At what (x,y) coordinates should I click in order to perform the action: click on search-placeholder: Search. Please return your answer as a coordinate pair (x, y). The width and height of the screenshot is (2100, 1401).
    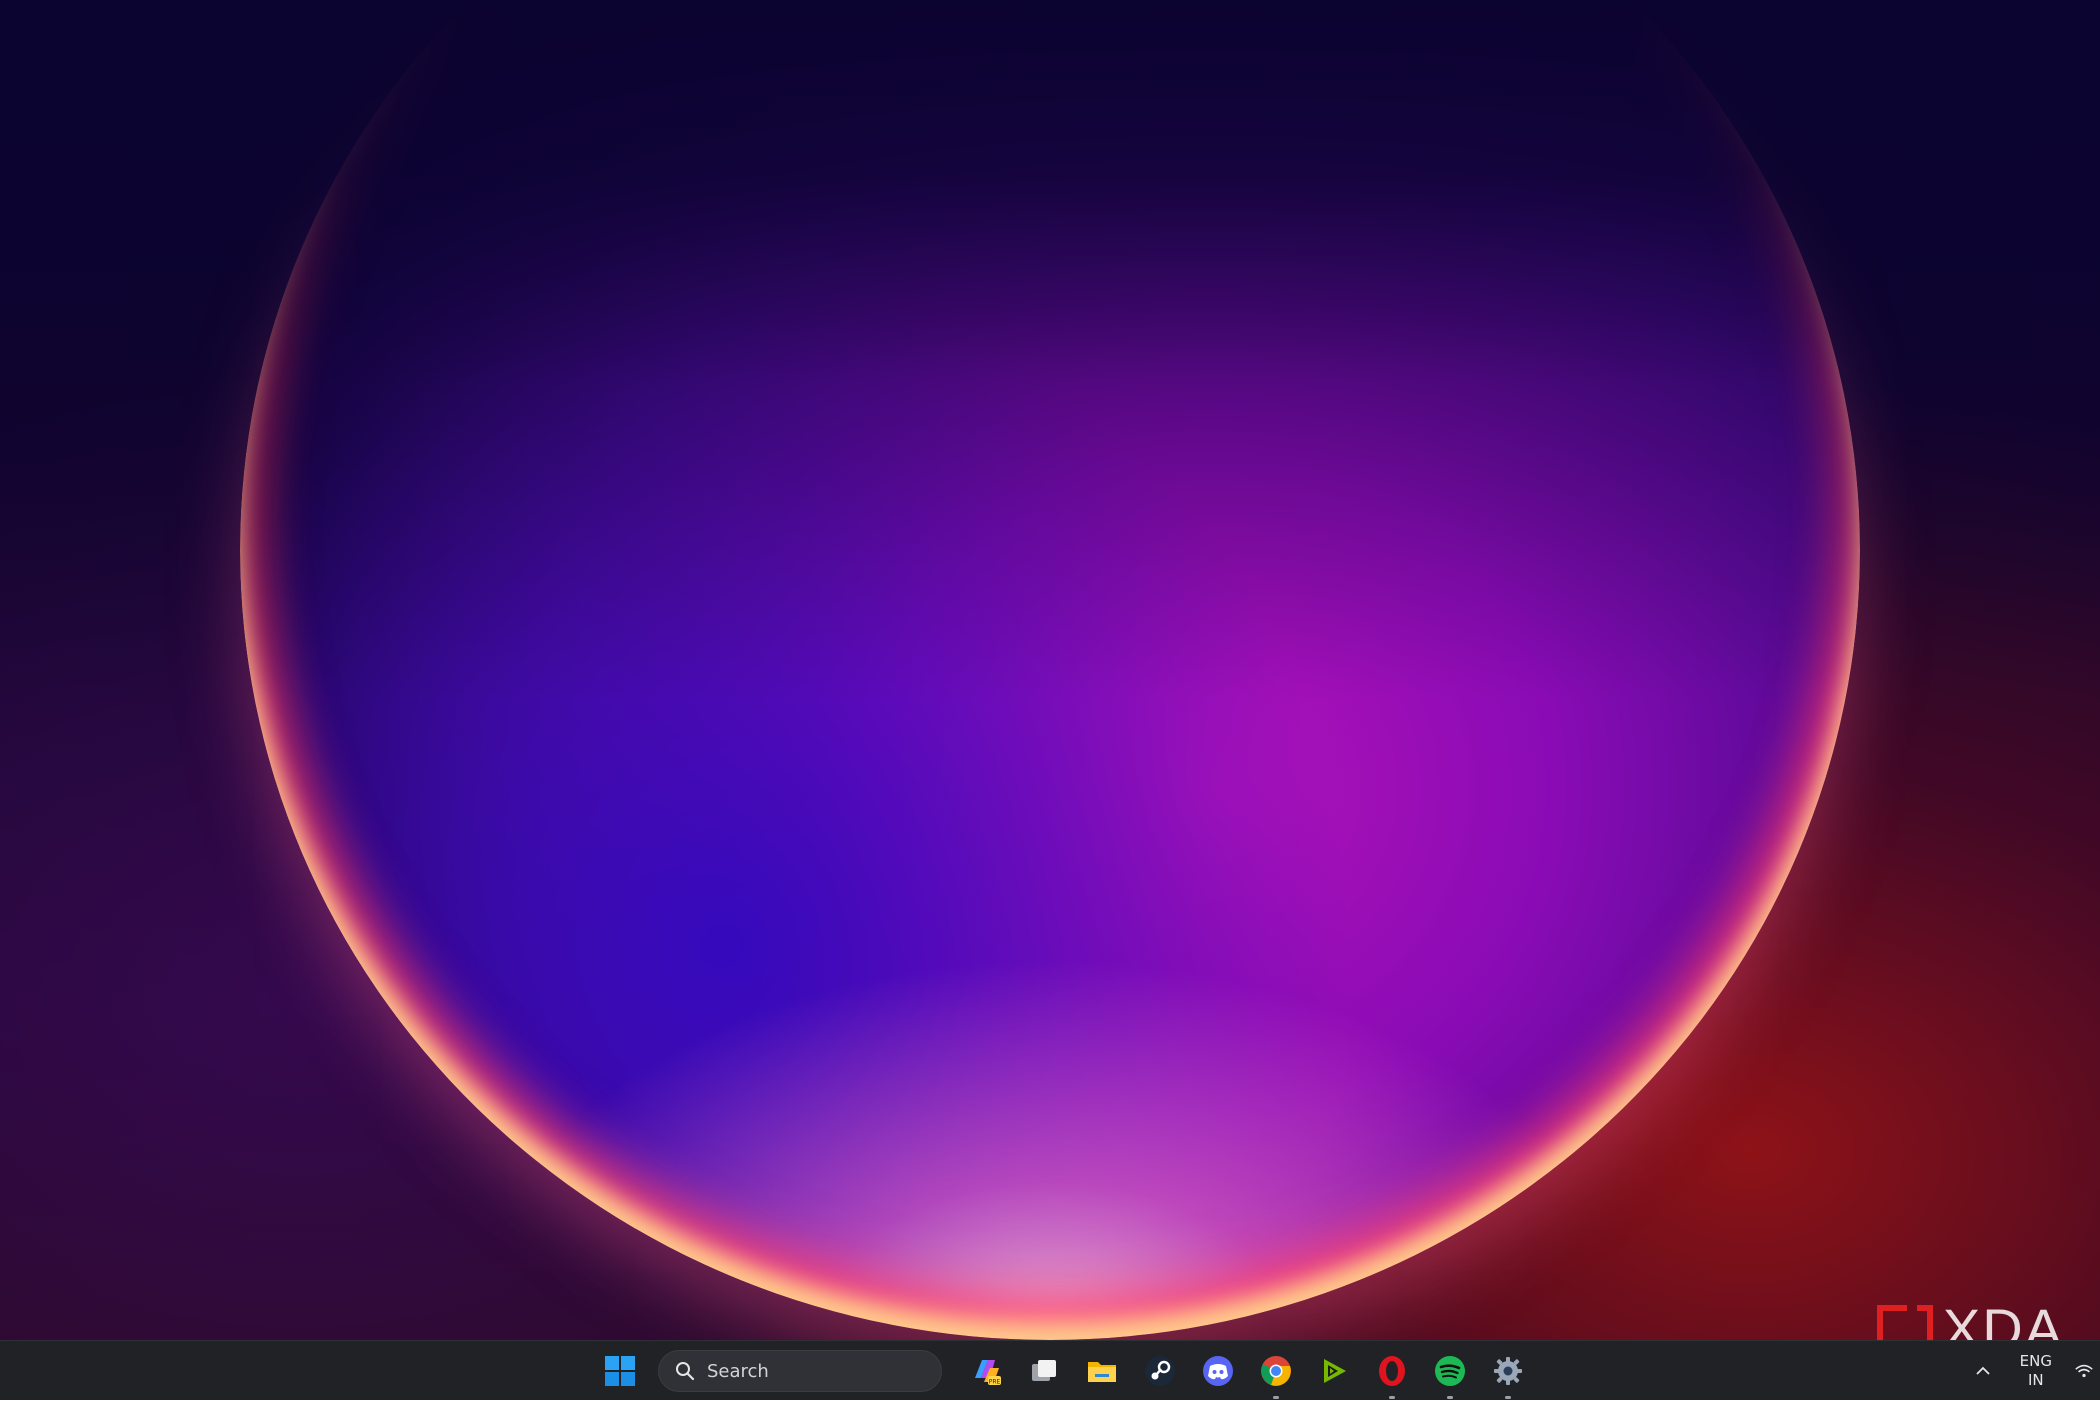
    Looking at the image, I should click on (738, 1371).